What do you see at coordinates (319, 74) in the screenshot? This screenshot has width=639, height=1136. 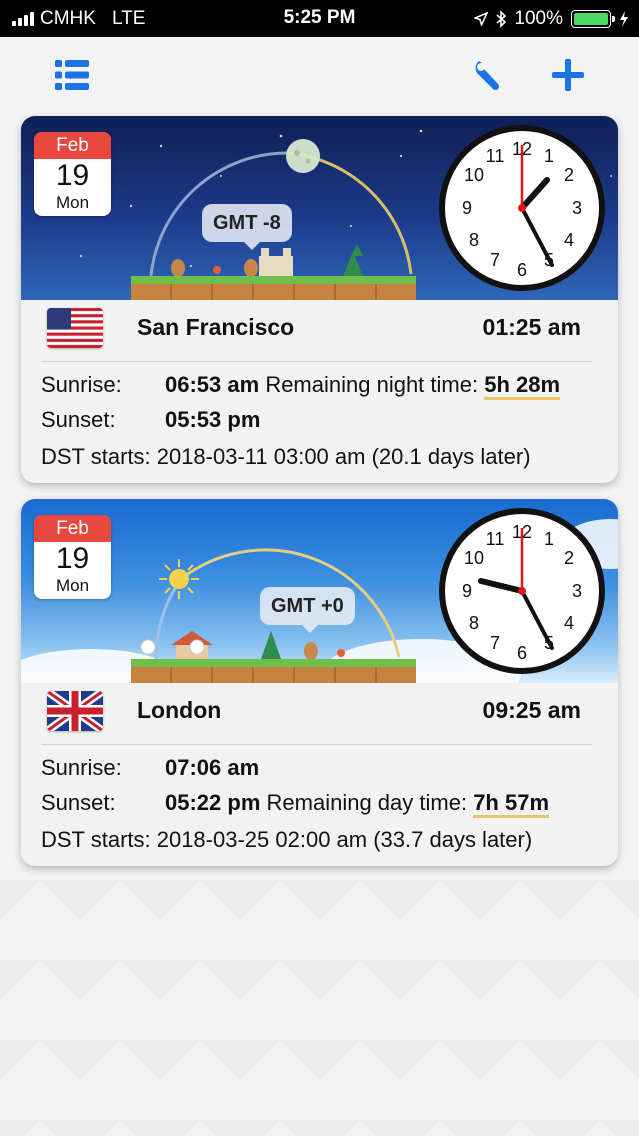 I see `toolbar` at bounding box center [319, 74].